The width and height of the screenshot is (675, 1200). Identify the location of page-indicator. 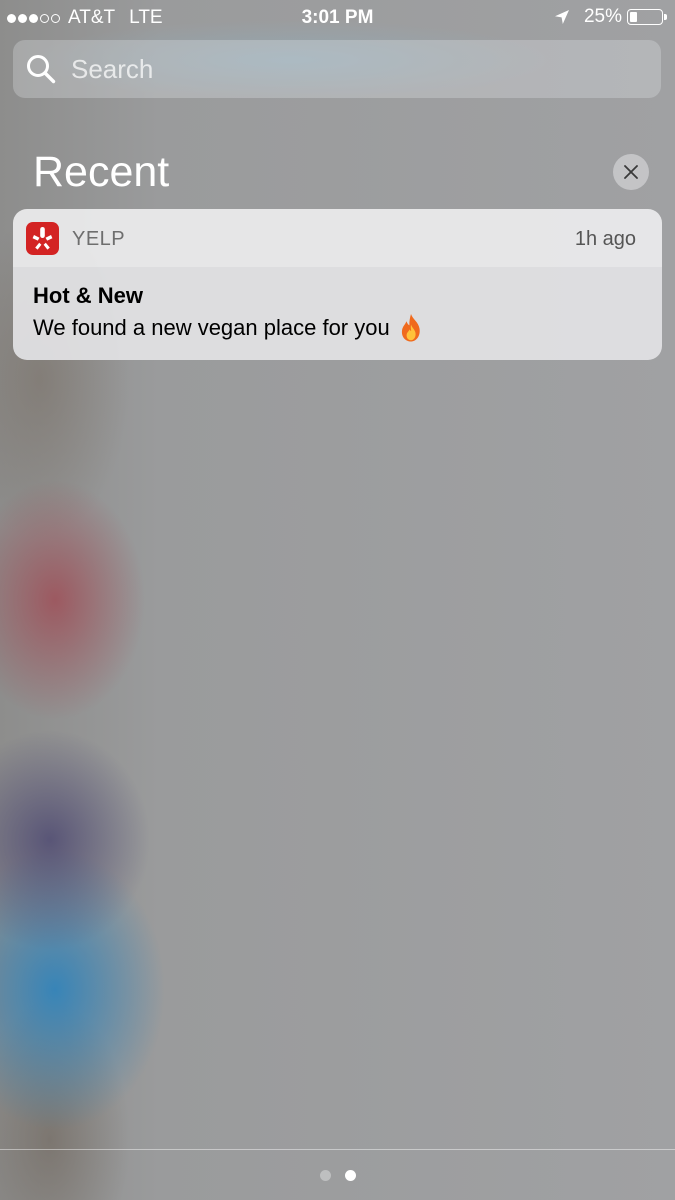
(337, 1175).